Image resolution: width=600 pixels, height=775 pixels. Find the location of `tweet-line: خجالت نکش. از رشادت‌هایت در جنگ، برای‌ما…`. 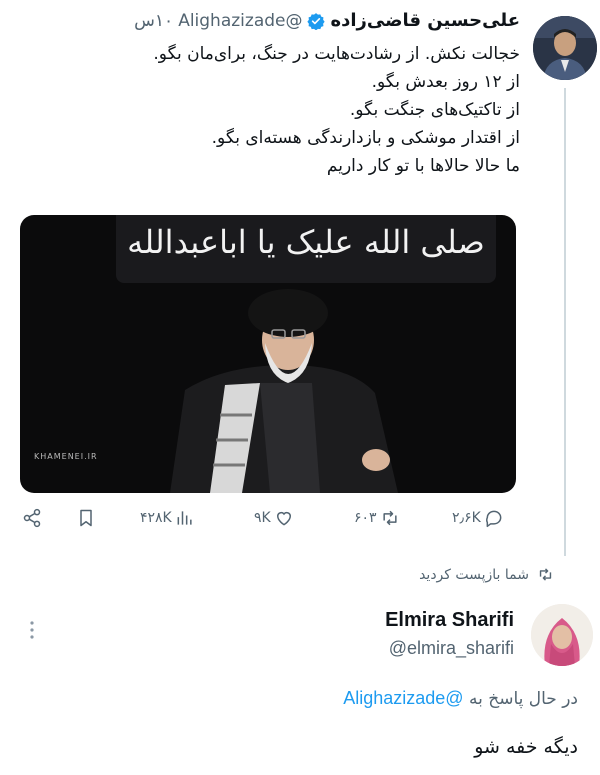

tweet-line: خجالت نکش. از رشادت‌هایت در جنگ، برای‌ما… is located at coordinates (336, 54).